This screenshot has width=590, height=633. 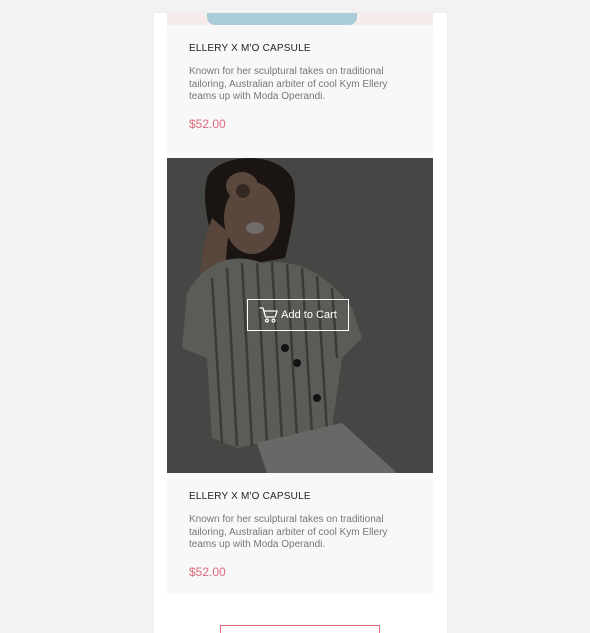 I want to click on load-more-button, so click(x=300, y=629).